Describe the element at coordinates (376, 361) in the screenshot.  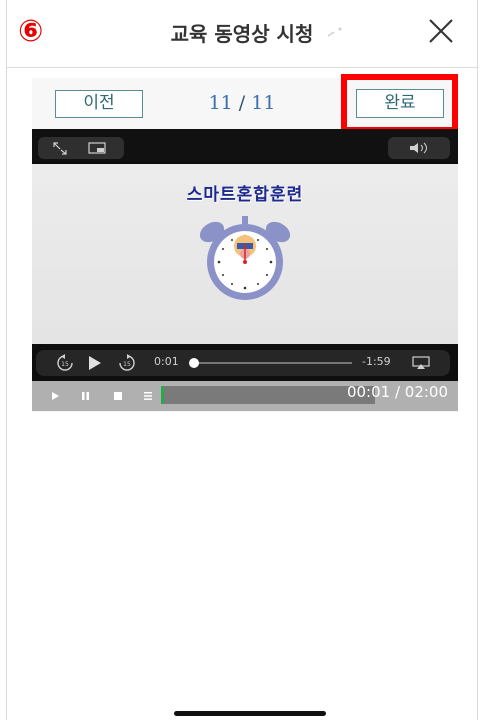
I see `remaining-time: -1:59` at that location.